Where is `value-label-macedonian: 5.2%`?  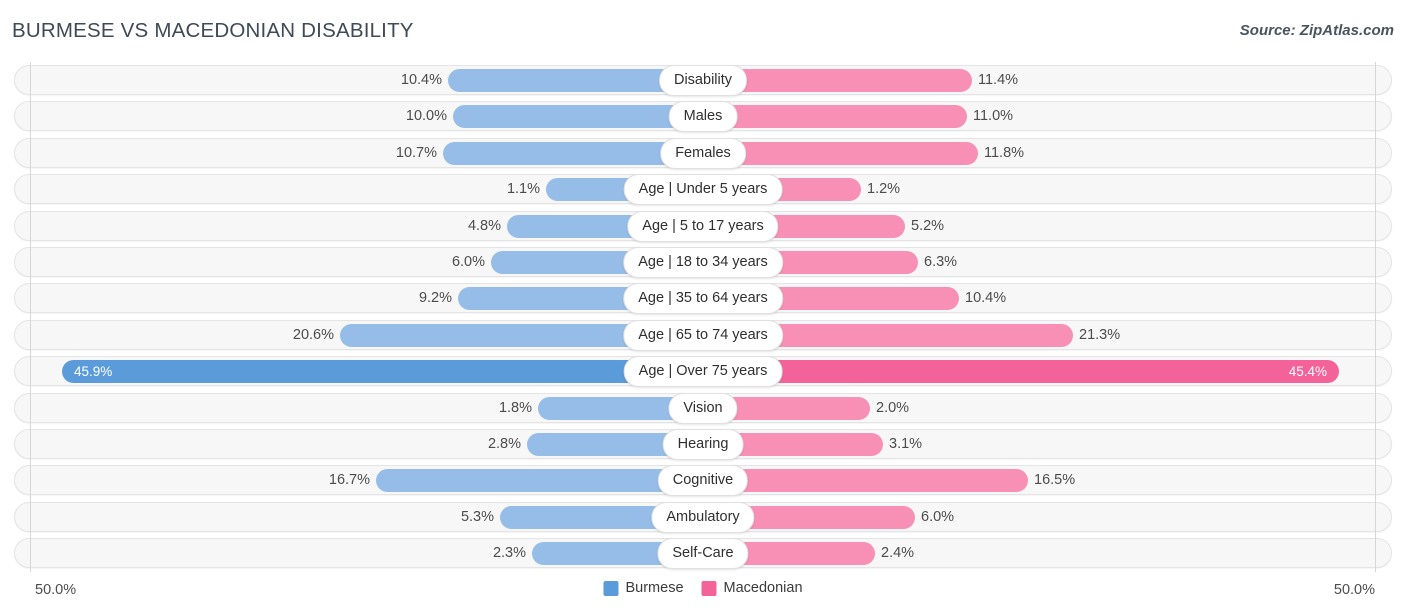
value-label-macedonian: 5.2% is located at coordinates (928, 225).